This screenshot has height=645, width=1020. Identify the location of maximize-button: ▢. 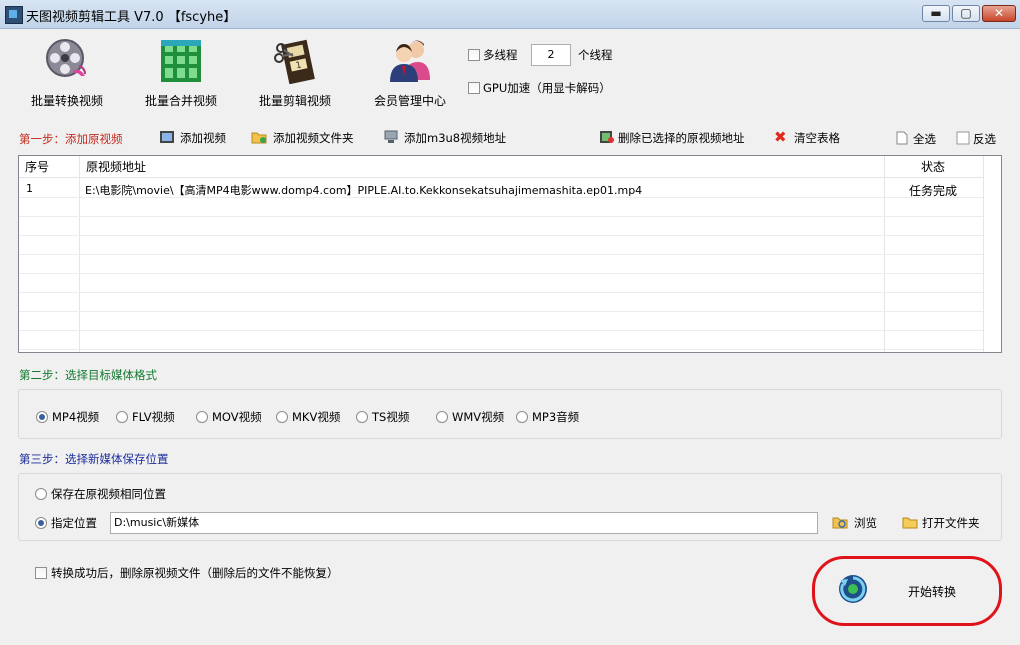
(966, 13).